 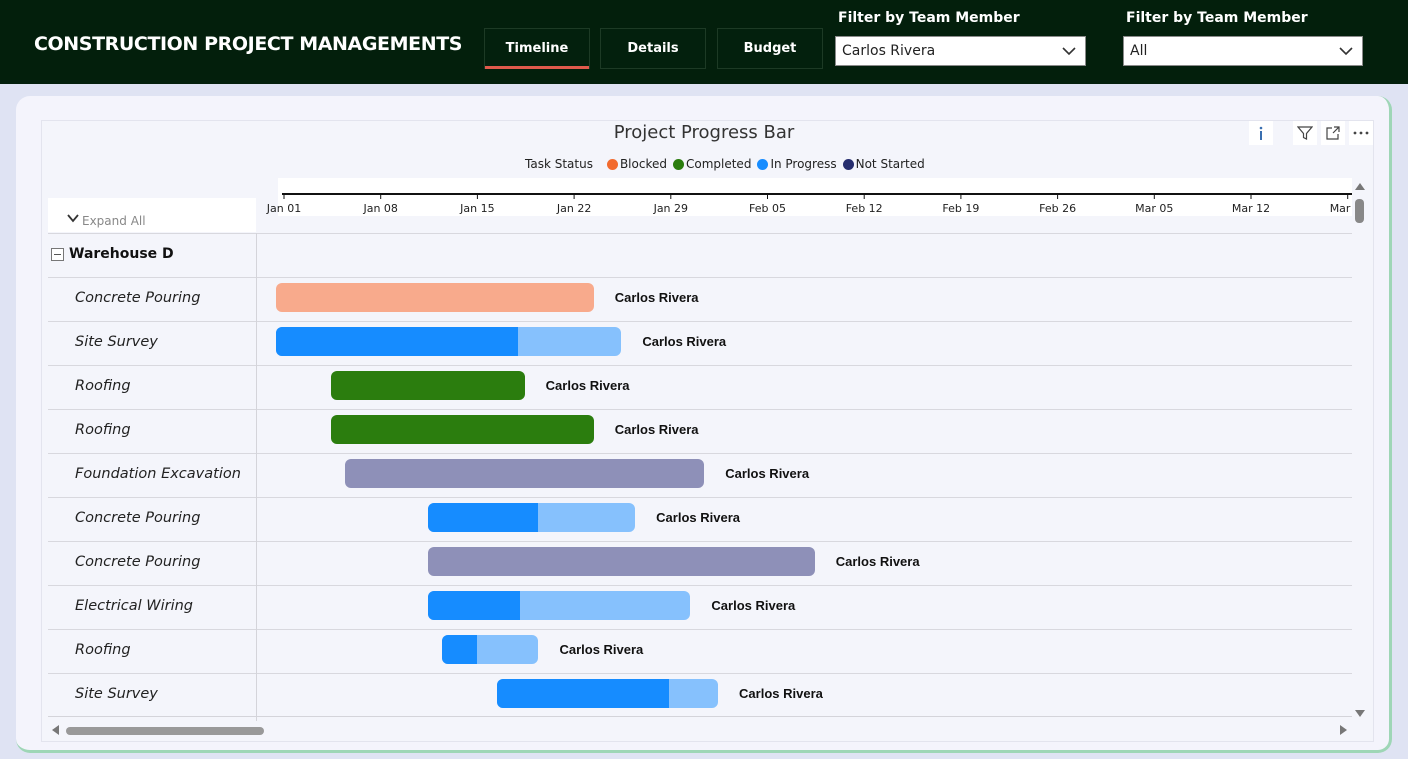 I want to click on legend-item-in-progress: In Progress, so click(x=797, y=164).